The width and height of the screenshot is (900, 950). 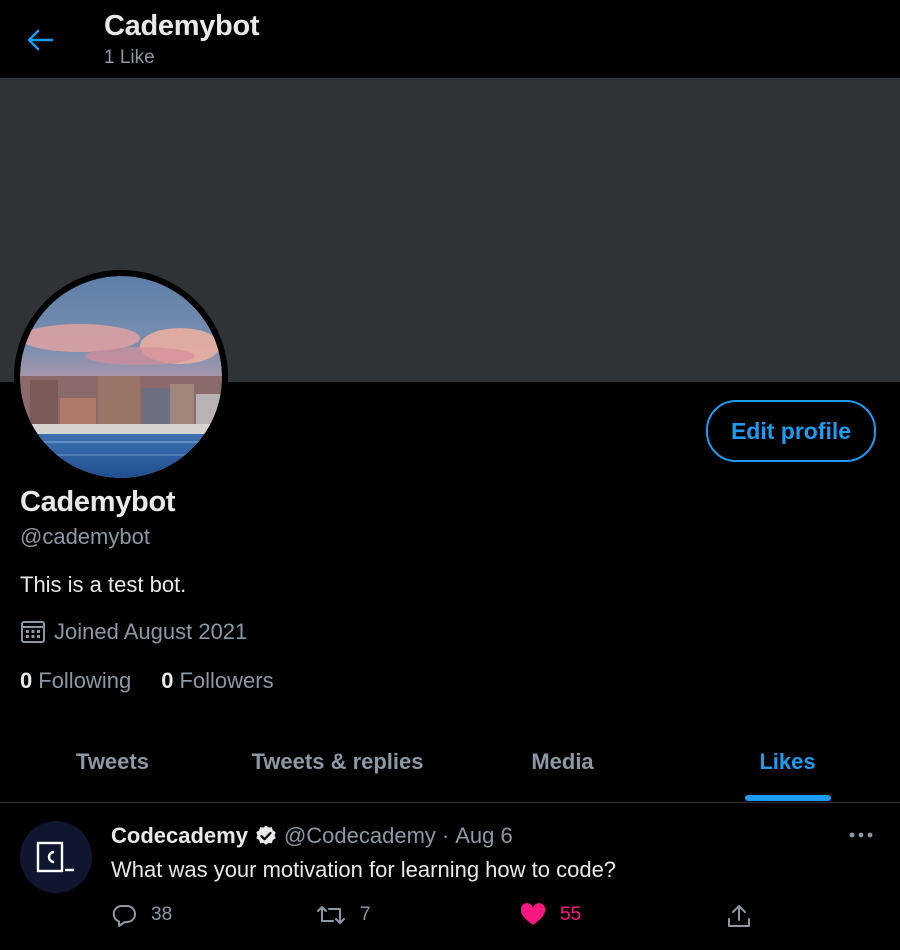 I want to click on back-button, so click(x=40, y=40).